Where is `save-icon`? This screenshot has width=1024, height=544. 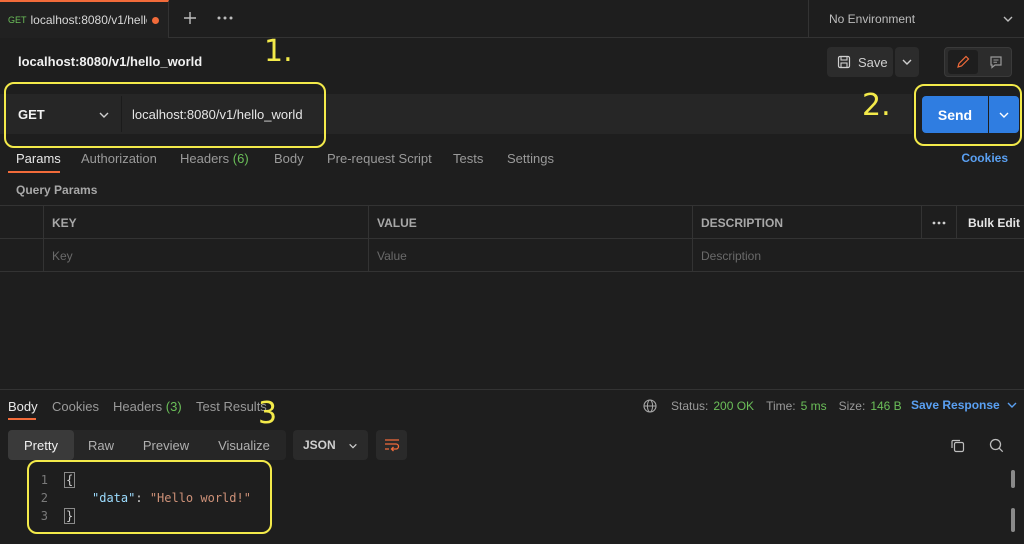
save-icon is located at coordinates (844, 62).